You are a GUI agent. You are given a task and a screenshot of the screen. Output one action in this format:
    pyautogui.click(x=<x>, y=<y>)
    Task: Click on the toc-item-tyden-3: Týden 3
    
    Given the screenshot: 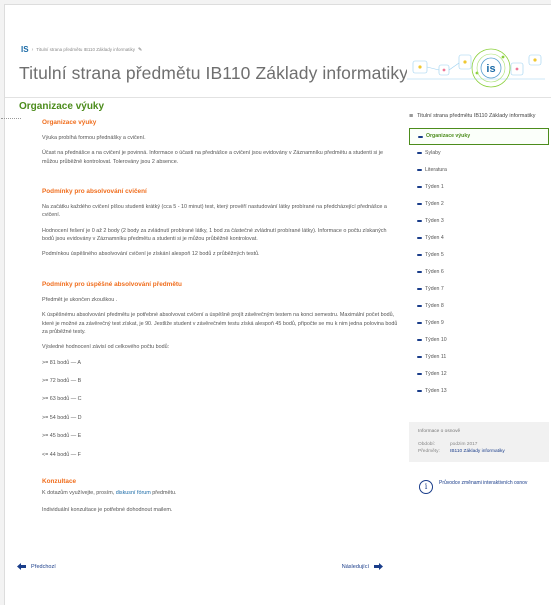 What is the action you would take?
    pyautogui.click(x=479, y=221)
    